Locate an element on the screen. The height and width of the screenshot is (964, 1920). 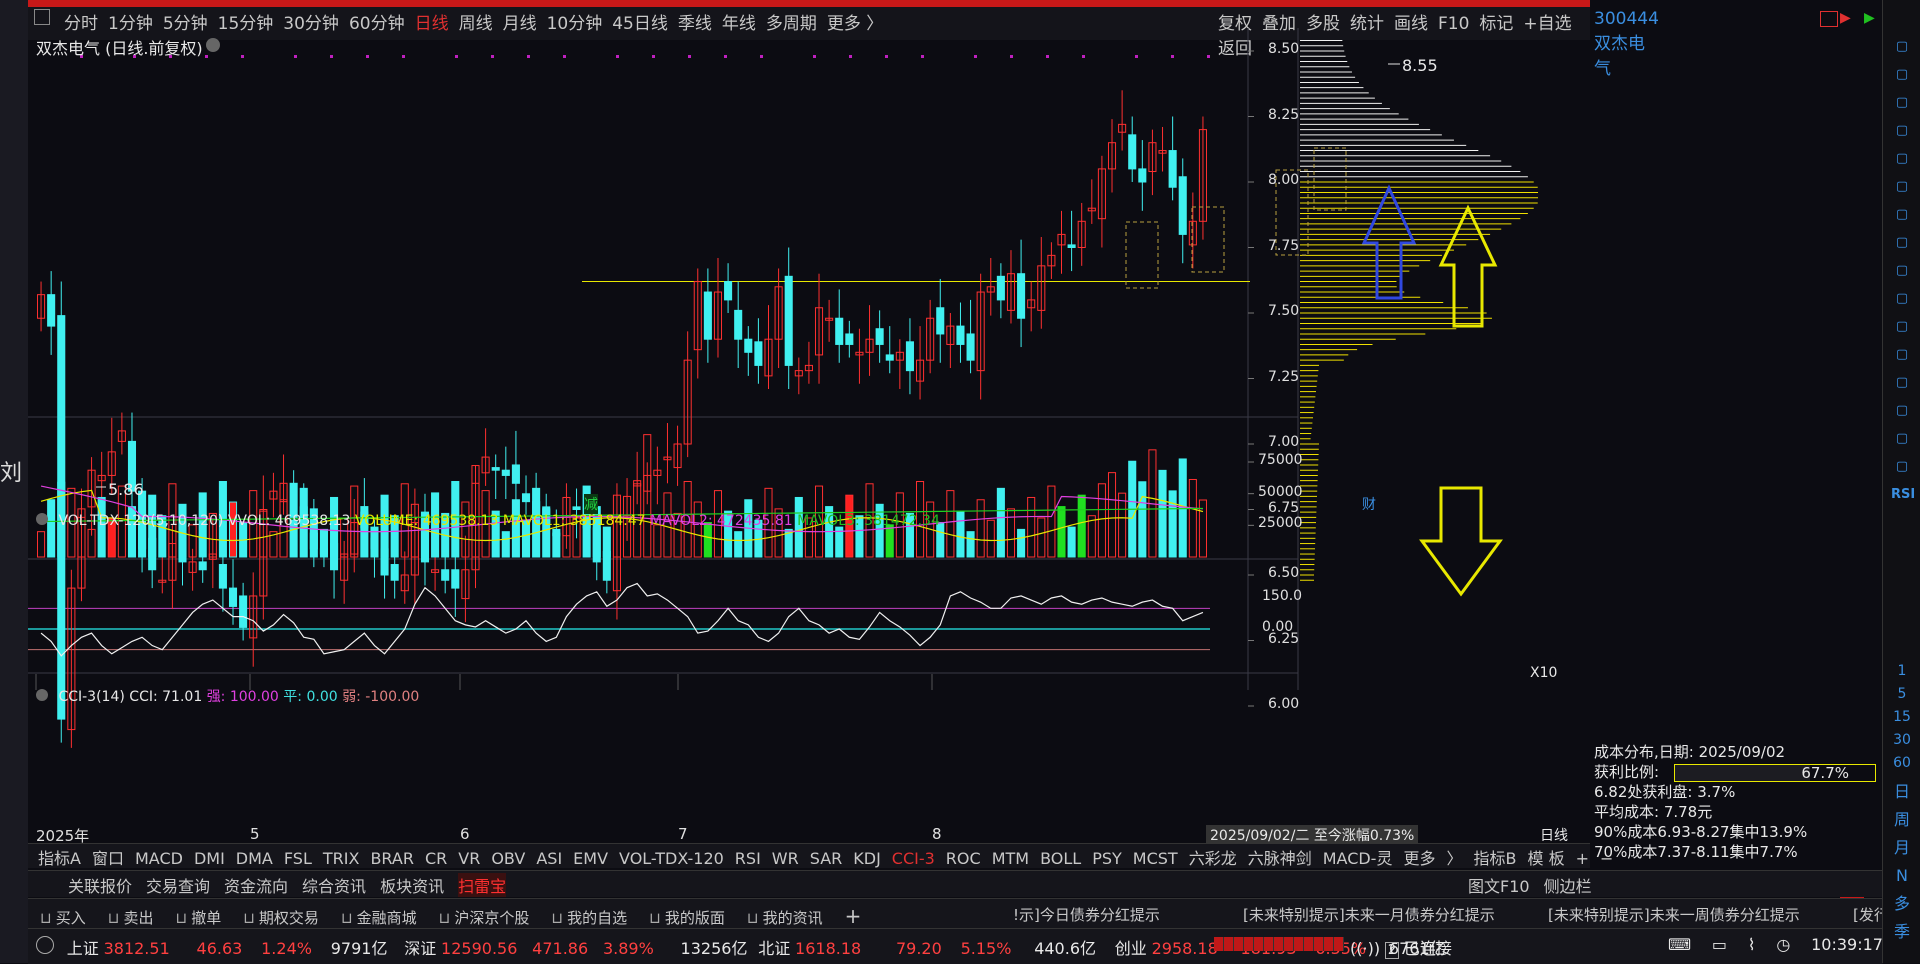
indicator-tab-26: MACD-灵 is located at coordinates (1358, 857).